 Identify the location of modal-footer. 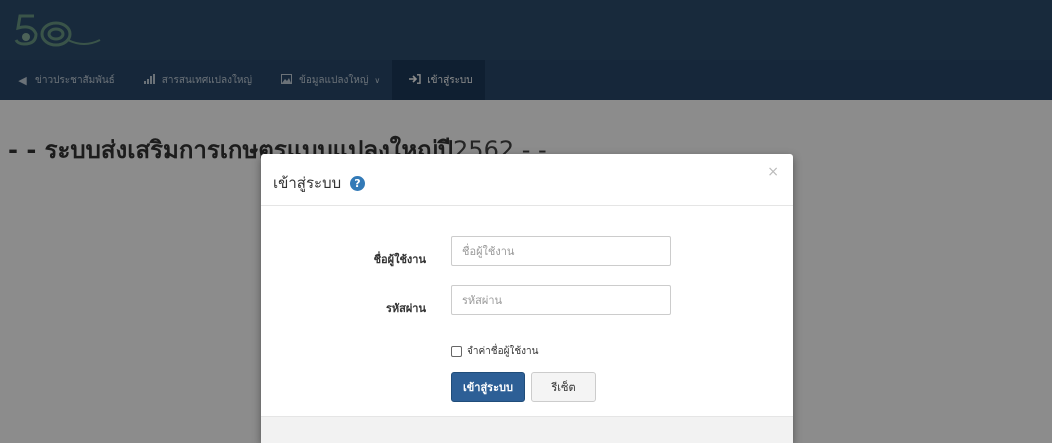
(527, 429).